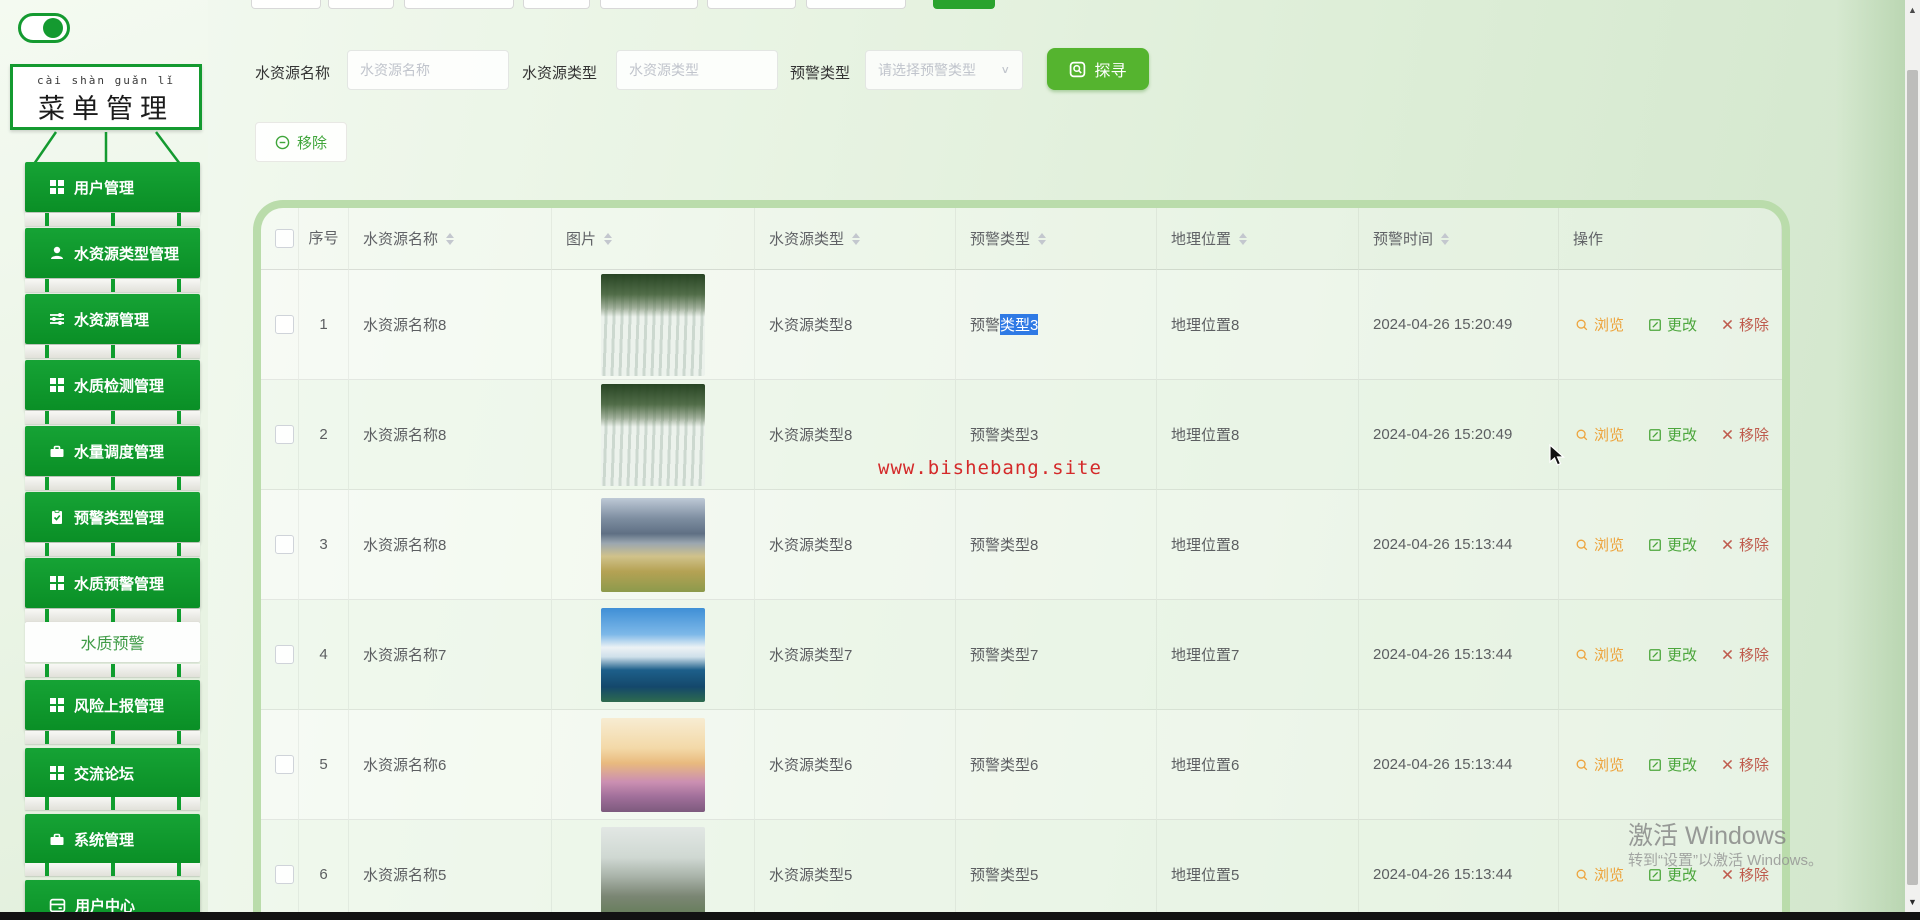 The height and width of the screenshot is (920, 1920). I want to click on header-time: 预警时间, so click(1459, 239).